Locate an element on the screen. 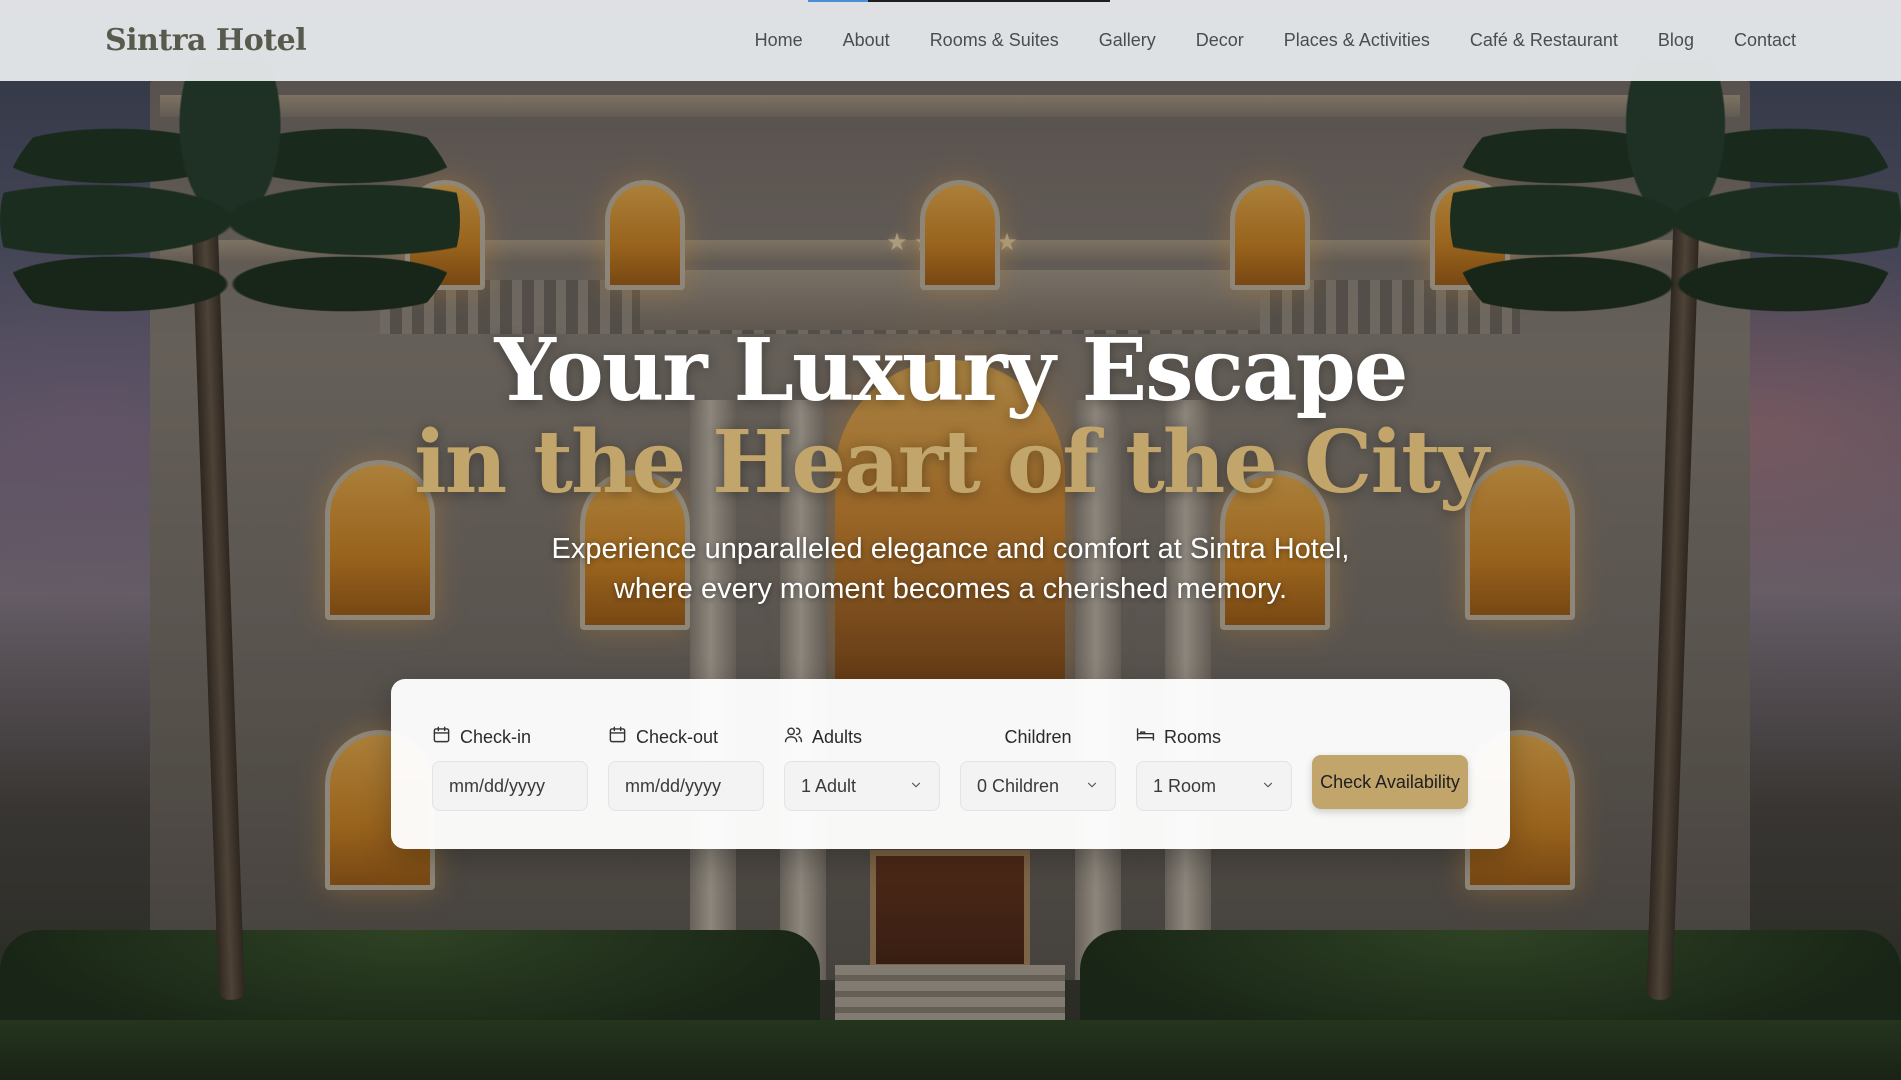  rooms-select: 1 Room is located at coordinates (1214, 786).